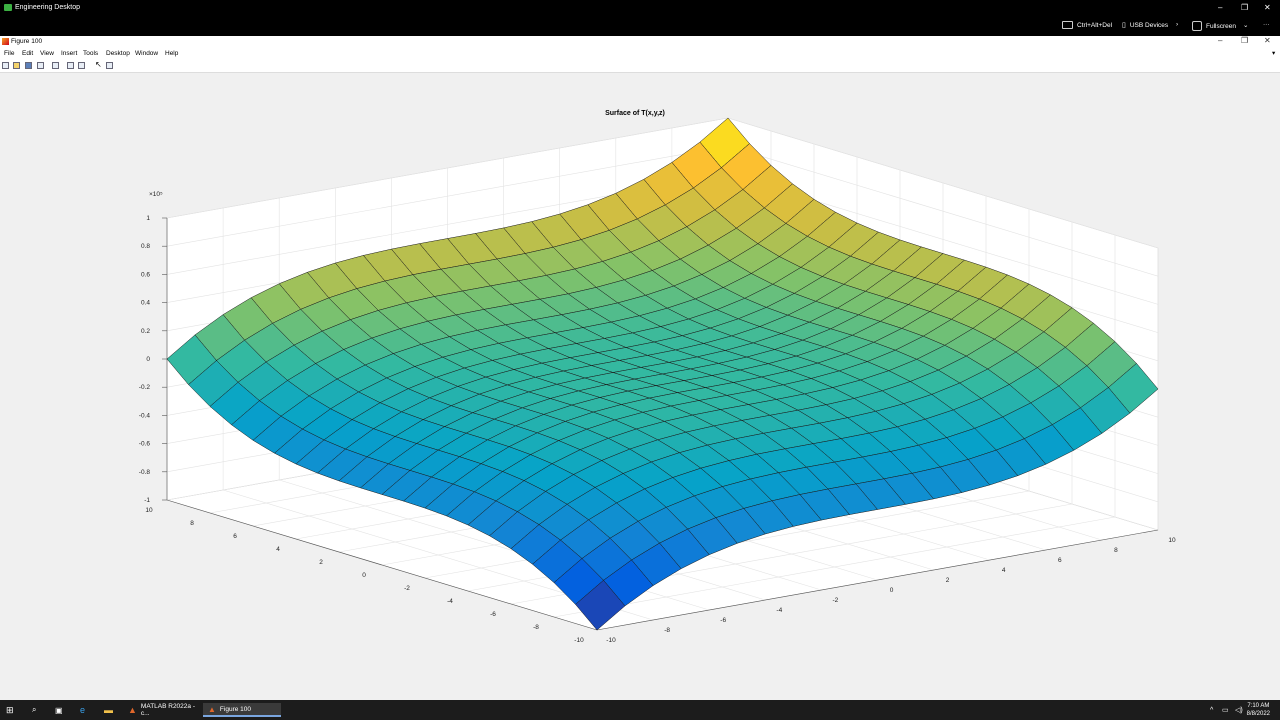  I want to click on z-tick-label: -0.4, so click(145, 415).